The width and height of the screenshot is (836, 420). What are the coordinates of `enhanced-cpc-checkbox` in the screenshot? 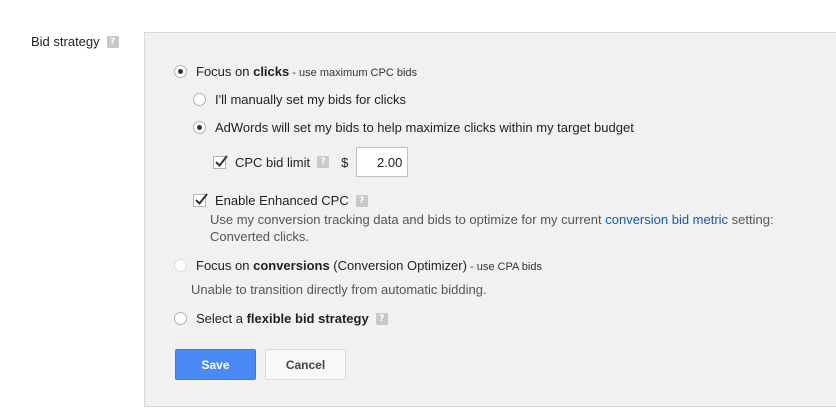 It's located at (200, 200).